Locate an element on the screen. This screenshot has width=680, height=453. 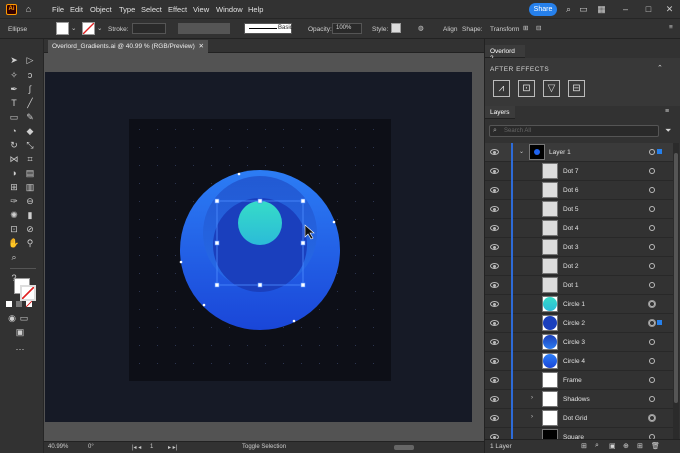
gradient-mode-icon is located at coordinates (19, 304).